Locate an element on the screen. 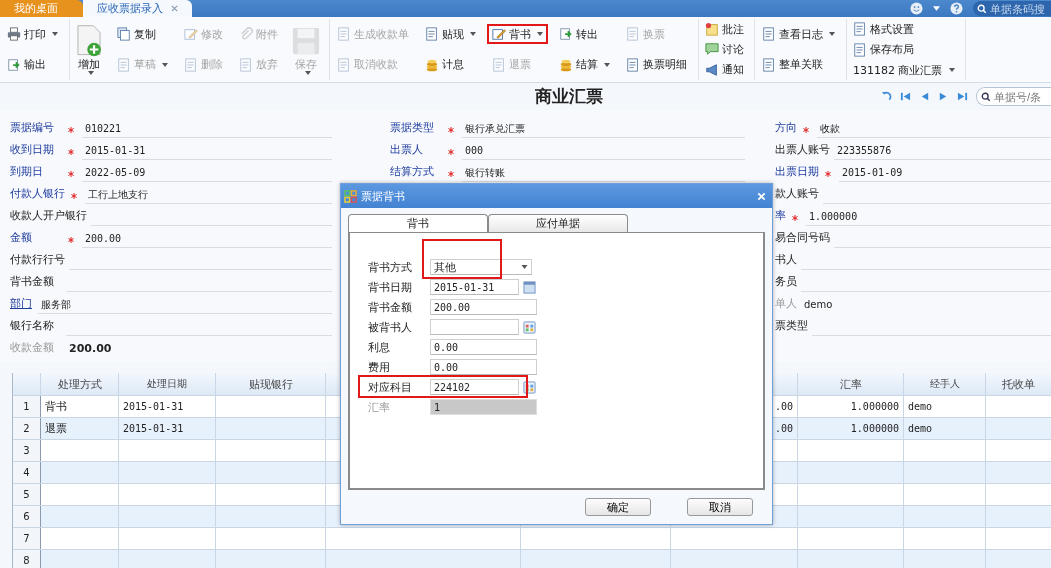  field-label: 率 is located at coordinates (780, 216).